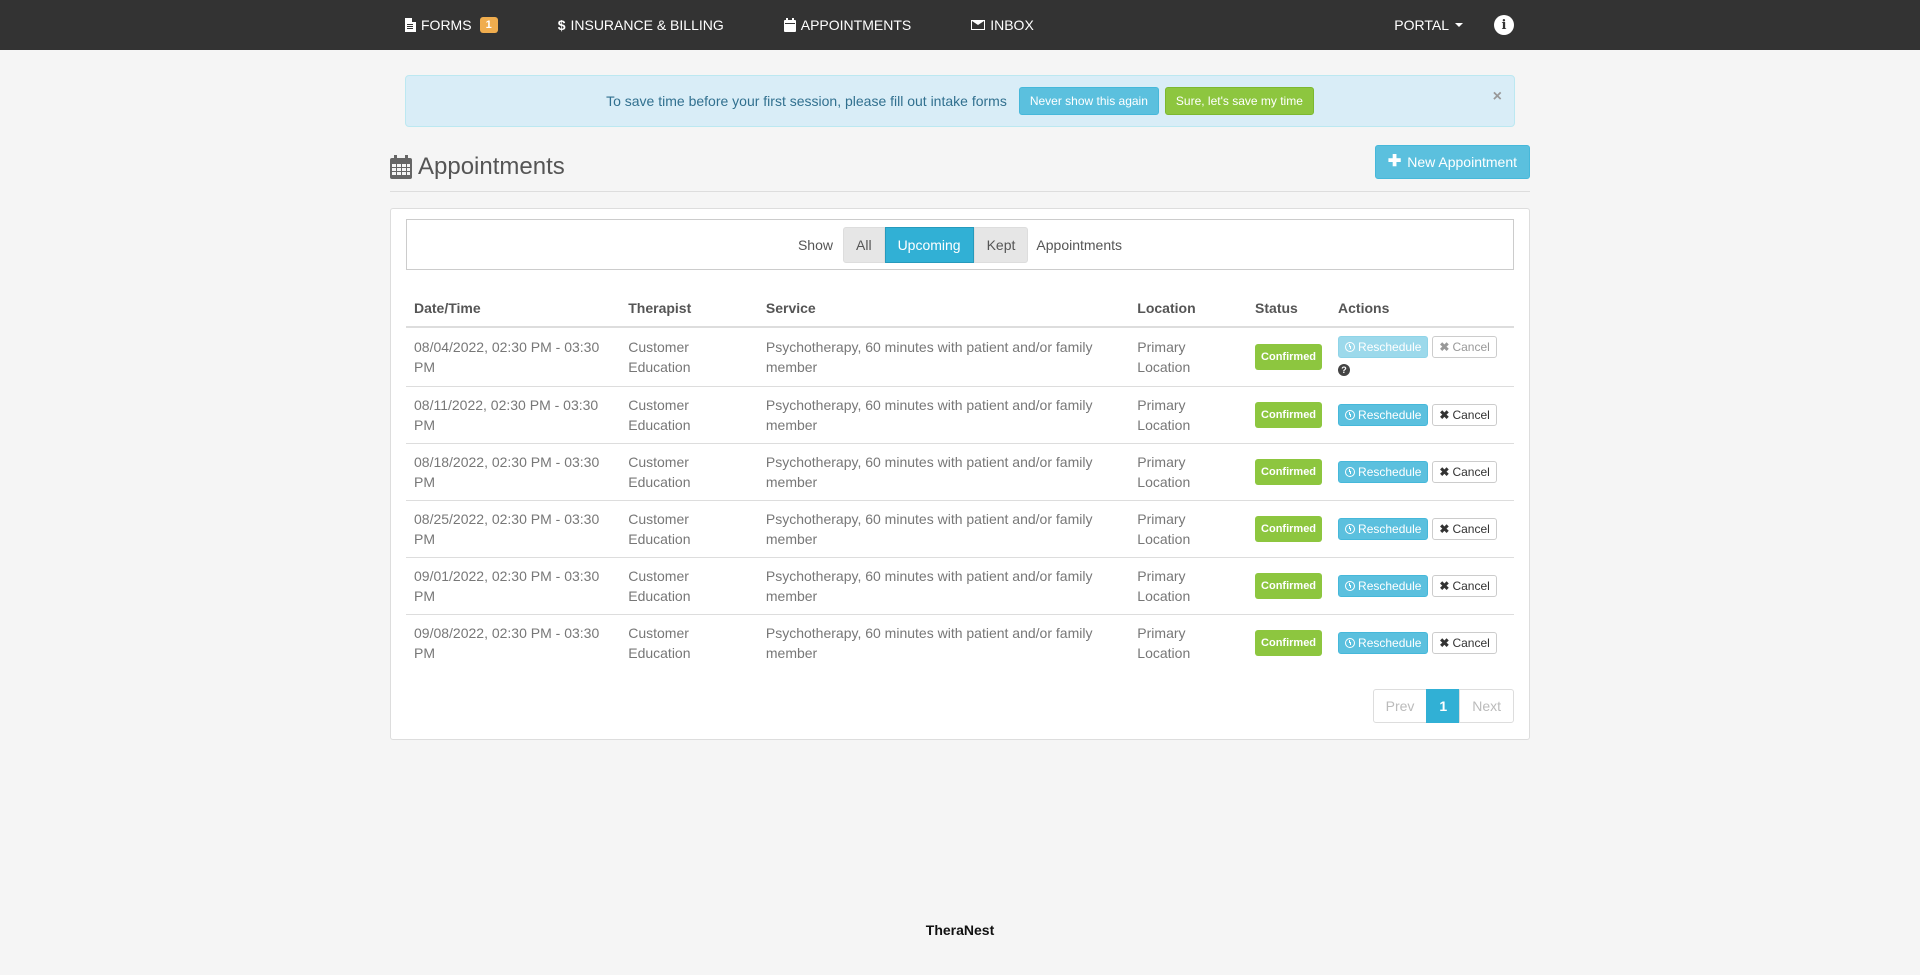 The width and height of the screenshot is (1920, 975). Describe the element at coordinates (1422, 308) in the screenshot. I see `col-actions: Actions` at that location.